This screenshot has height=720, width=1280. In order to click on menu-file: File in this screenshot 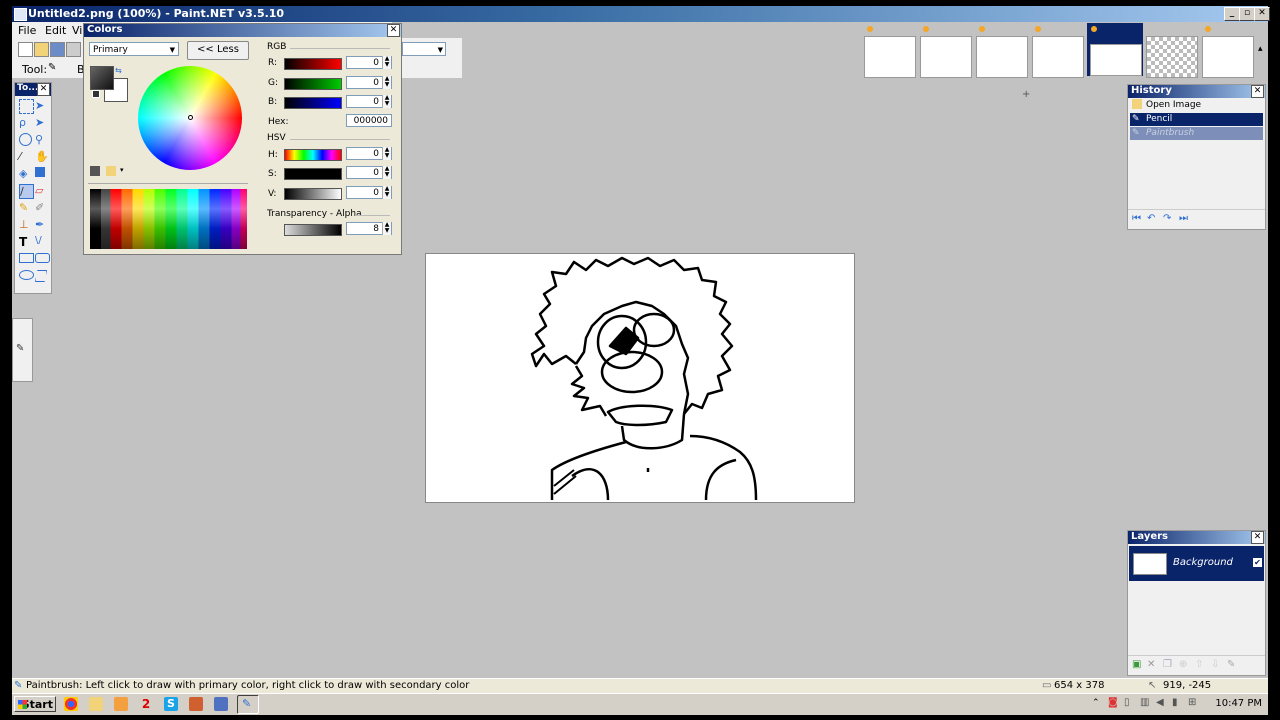, I will do `click(27, 30)`.